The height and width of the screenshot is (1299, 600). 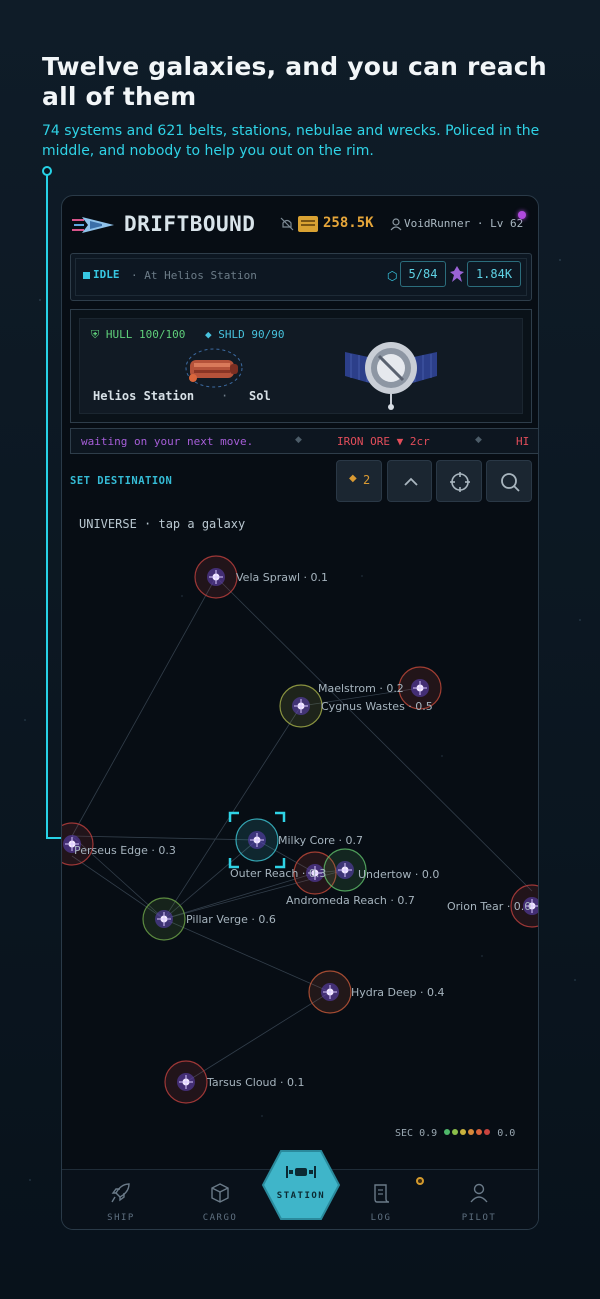 I want to click on jump-count: 2, so click(x=367, y=480).